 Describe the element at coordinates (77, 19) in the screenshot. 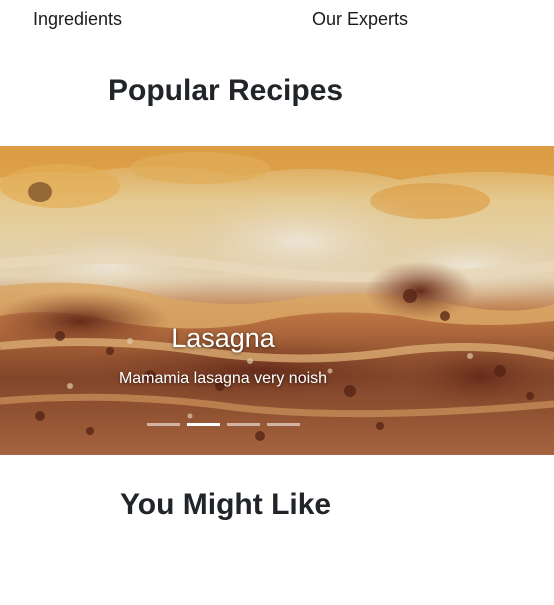

I see `nav-link-ingredients: Ingredients` at that location.